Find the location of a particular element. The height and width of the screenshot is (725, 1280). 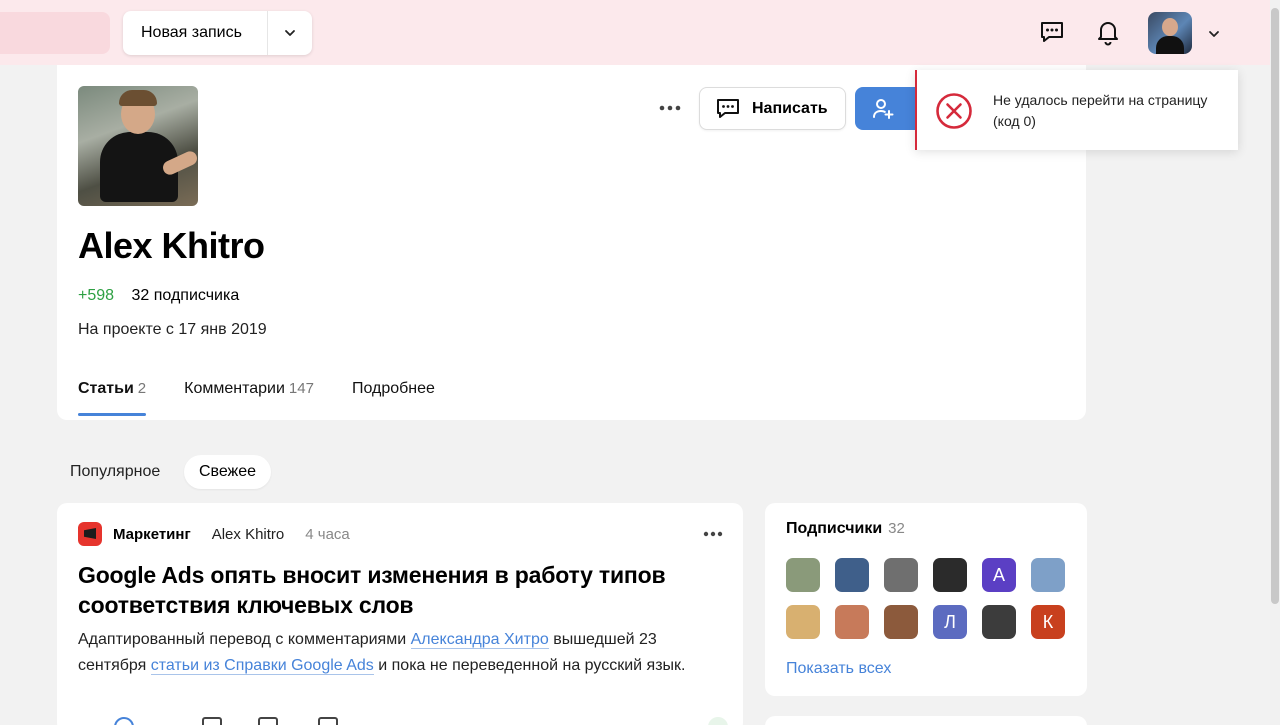

error-toast: Не удалось перейти на страницу (код 0) is located at coordinates (1076, 110).